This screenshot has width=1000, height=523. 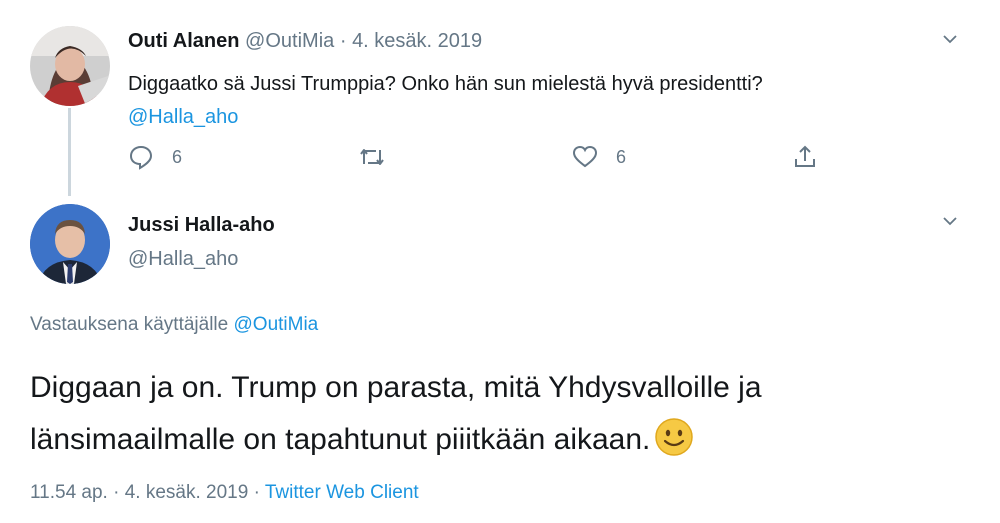 I want to click on share-button, so click(x=805, y=157).